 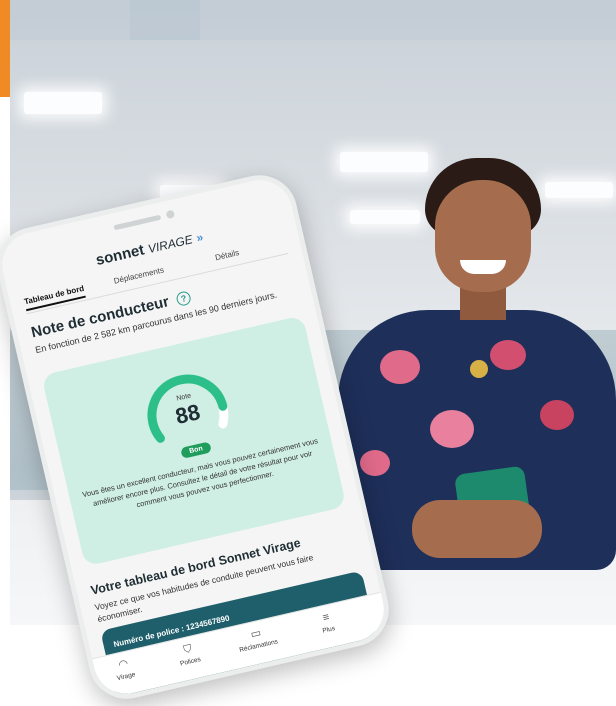 I want to click on nav-more-label: Plus, so click(x=328, y=630).